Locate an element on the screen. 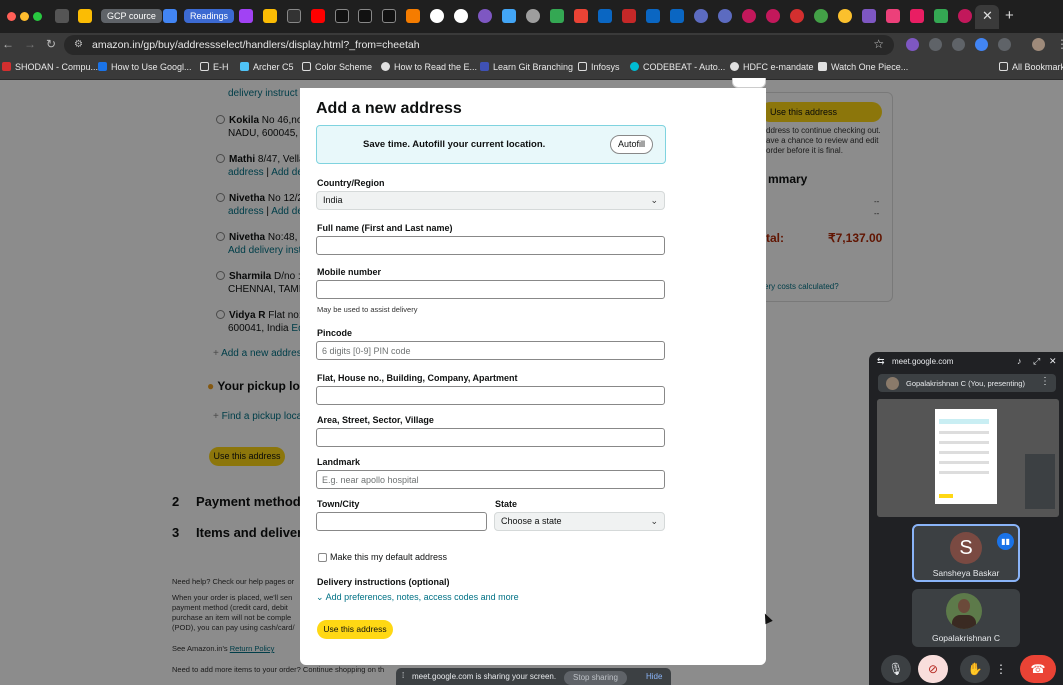 The height and width of the screenshot is (685, 1063). country-select: India ⌄ is located at coordinates (490, 200).